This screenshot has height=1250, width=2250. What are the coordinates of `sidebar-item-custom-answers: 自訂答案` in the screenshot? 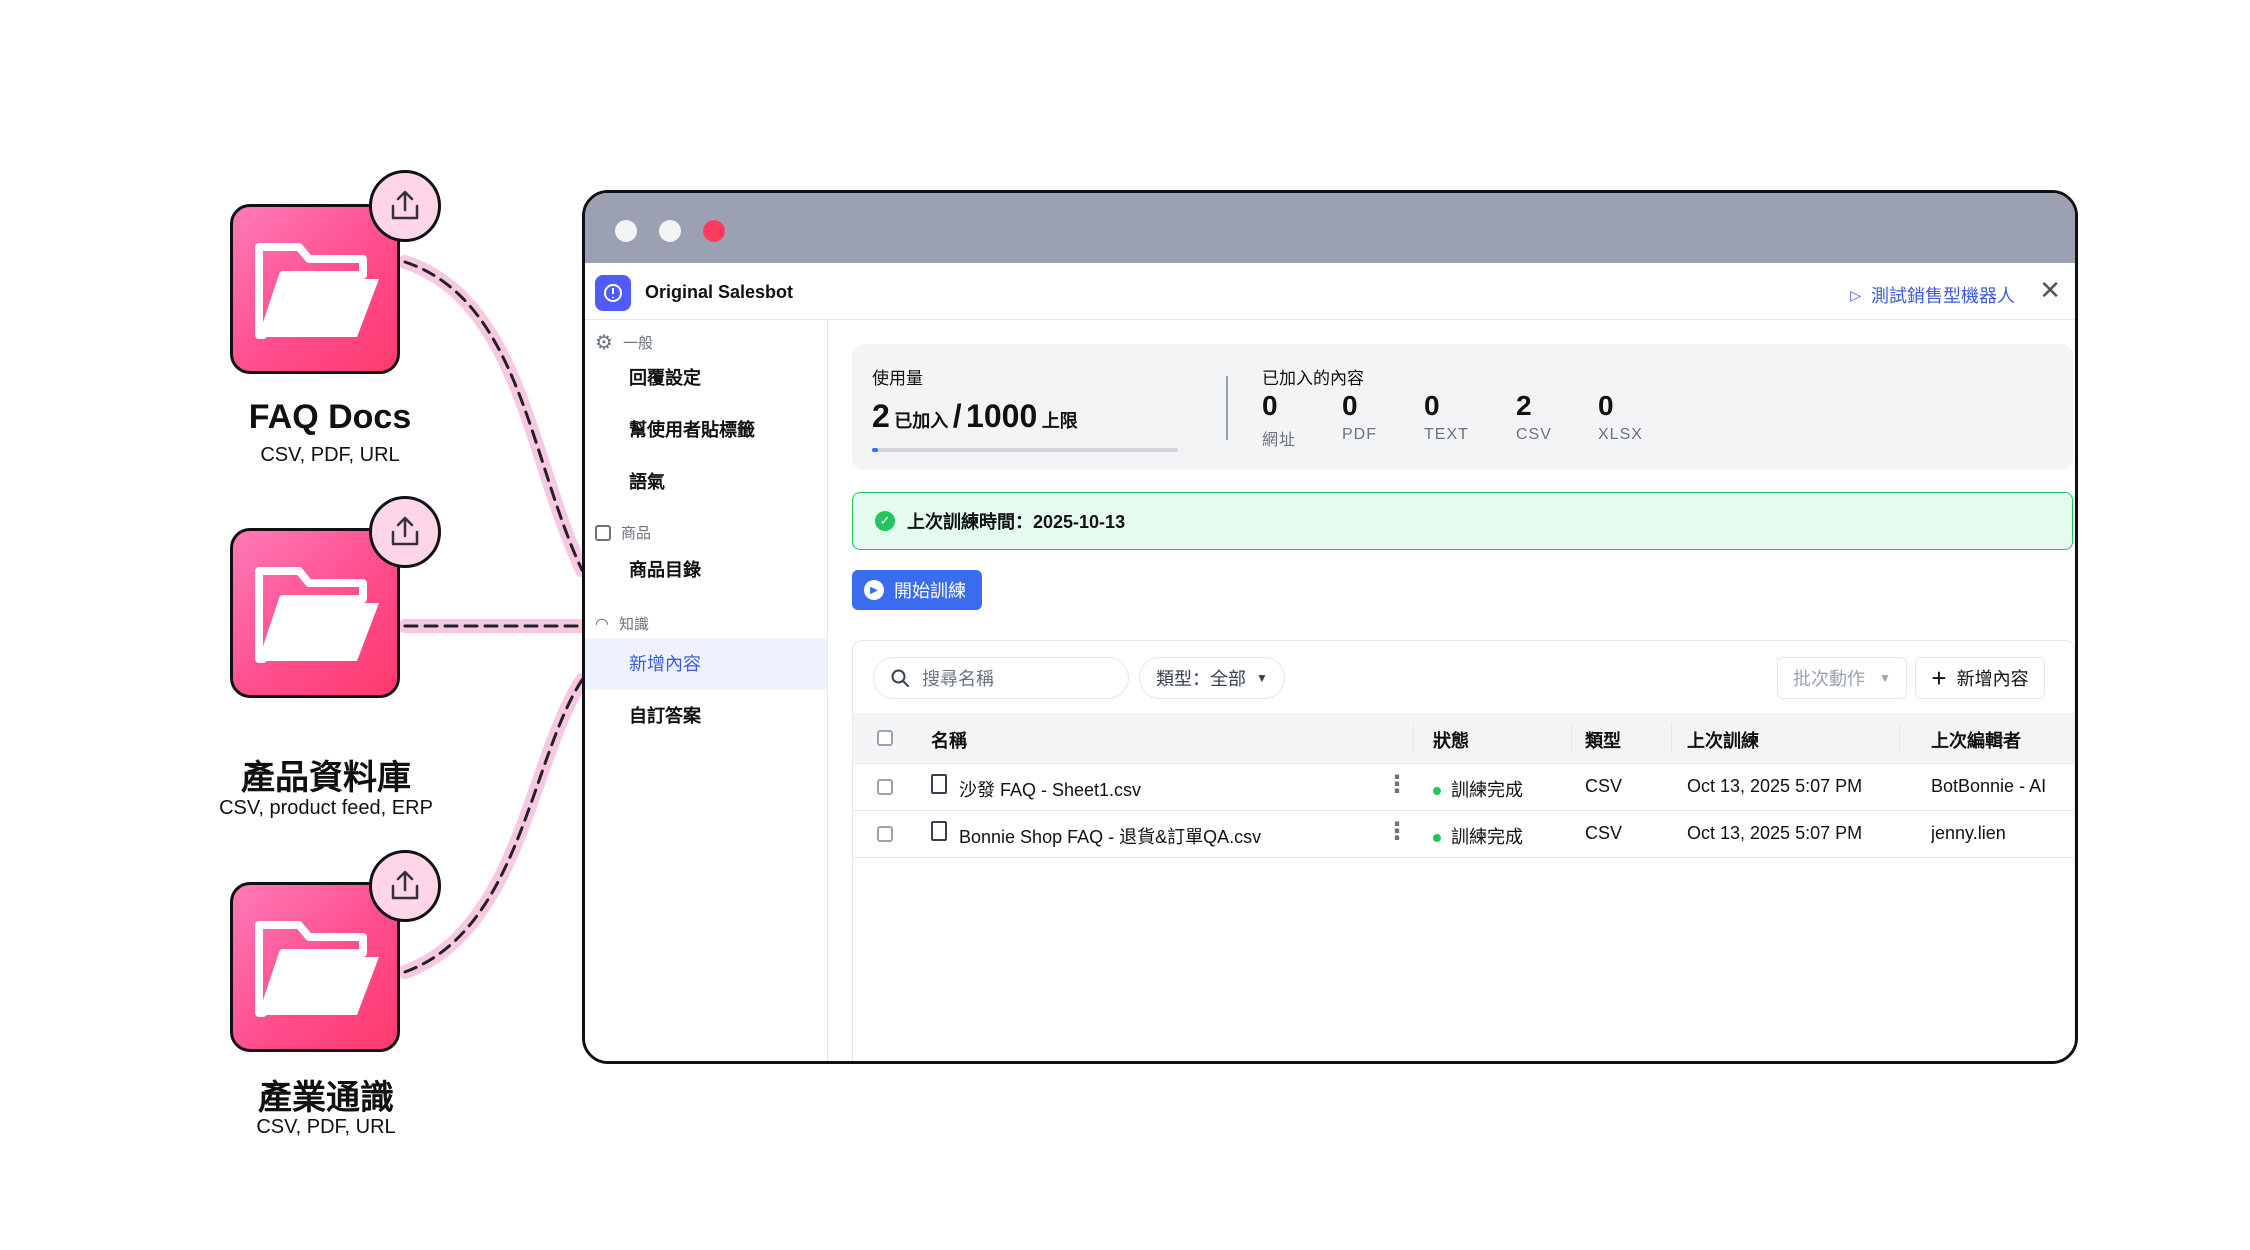 It's located at (706, 716).